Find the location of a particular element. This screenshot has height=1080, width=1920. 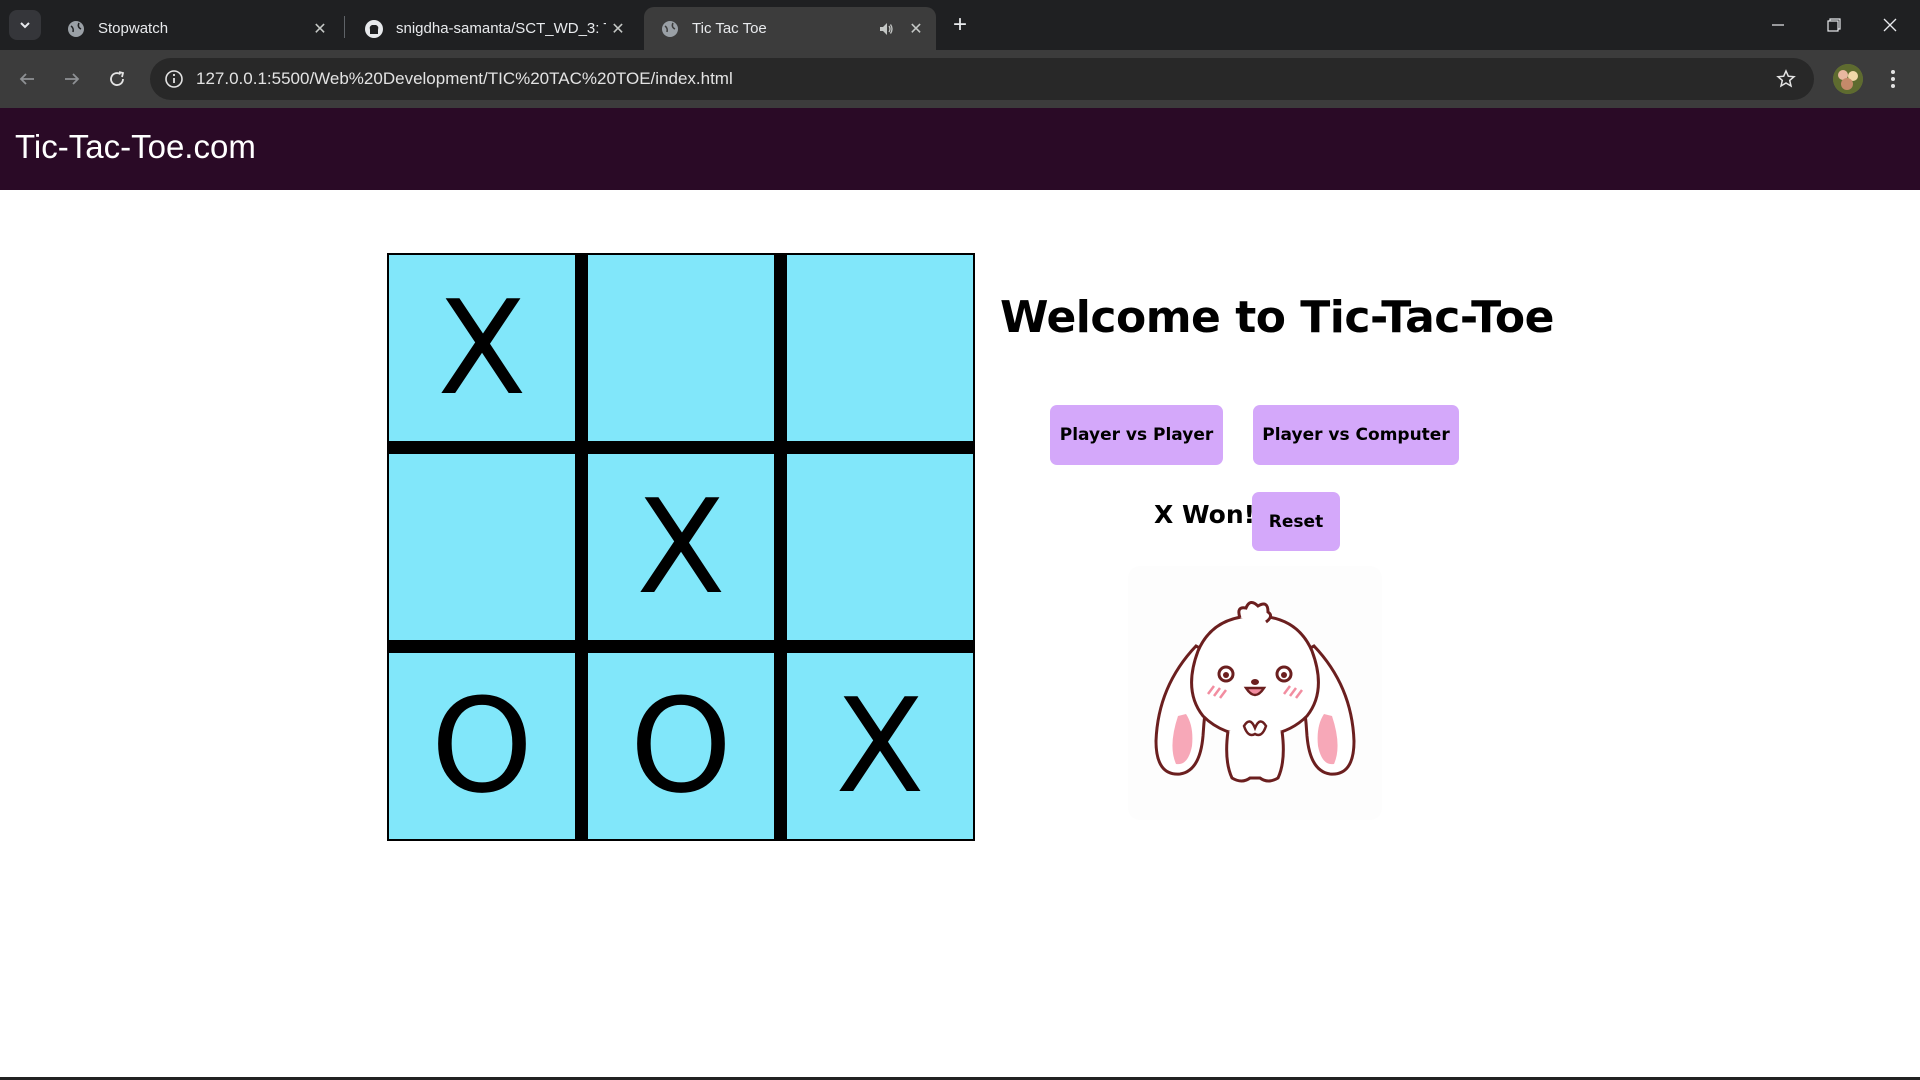

chevron-down-icon is located at coordinates (25, 25).